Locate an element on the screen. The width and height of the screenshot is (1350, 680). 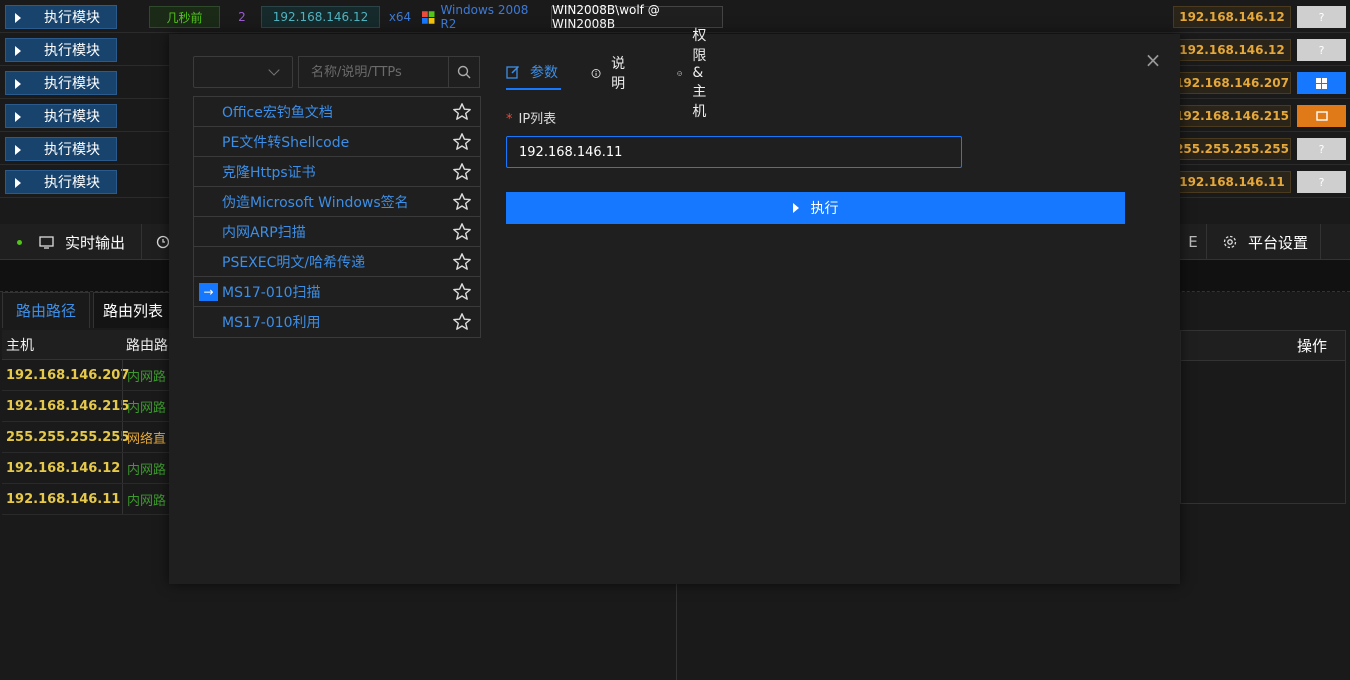
tab-partial: E is located at coordinates (1193, 242).